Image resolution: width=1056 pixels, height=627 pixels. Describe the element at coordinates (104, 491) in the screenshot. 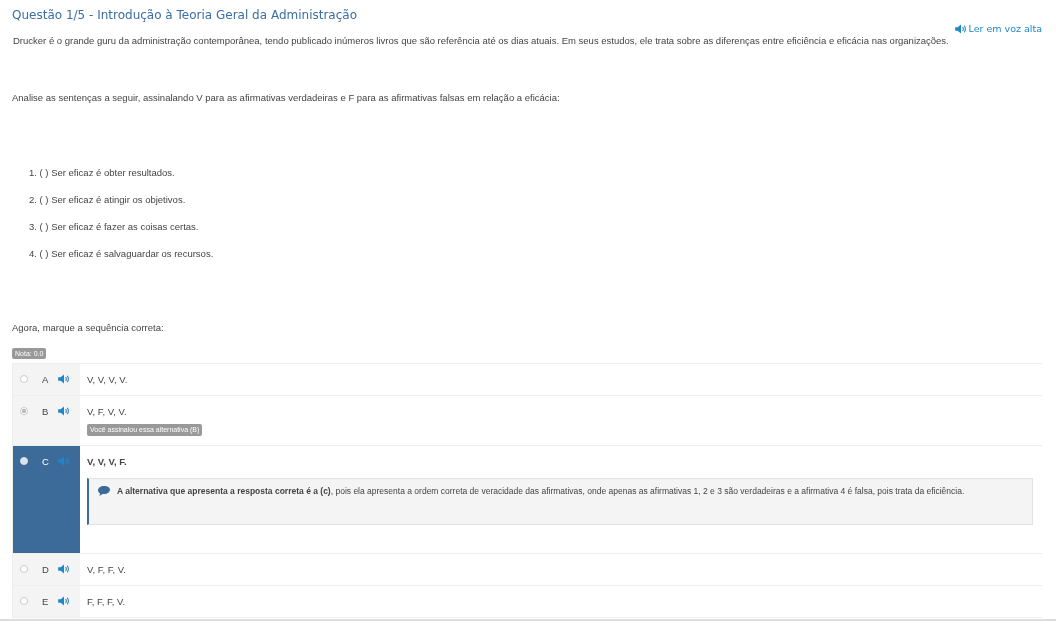

I see `speech-bubble-icon` at that location.